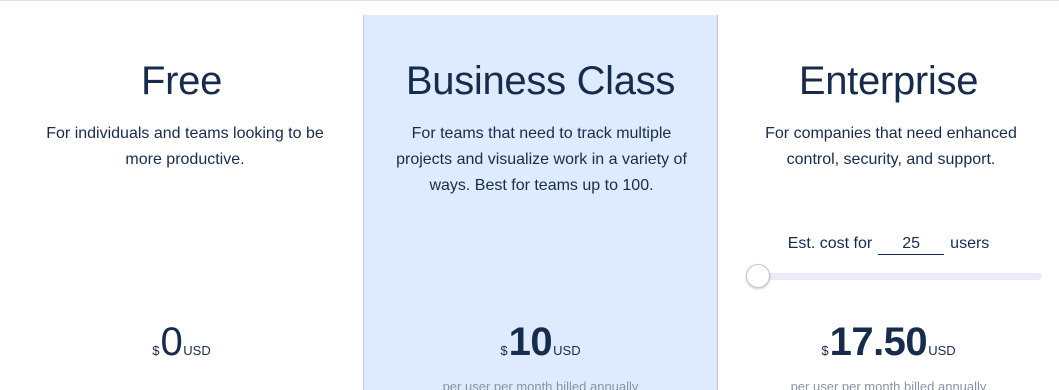 The height and width of the screenshot is (390, 1059). Describe the element at coordinates (830, 243) in the screenshot. I see `est-cost-label: Est. cost for` at that location.